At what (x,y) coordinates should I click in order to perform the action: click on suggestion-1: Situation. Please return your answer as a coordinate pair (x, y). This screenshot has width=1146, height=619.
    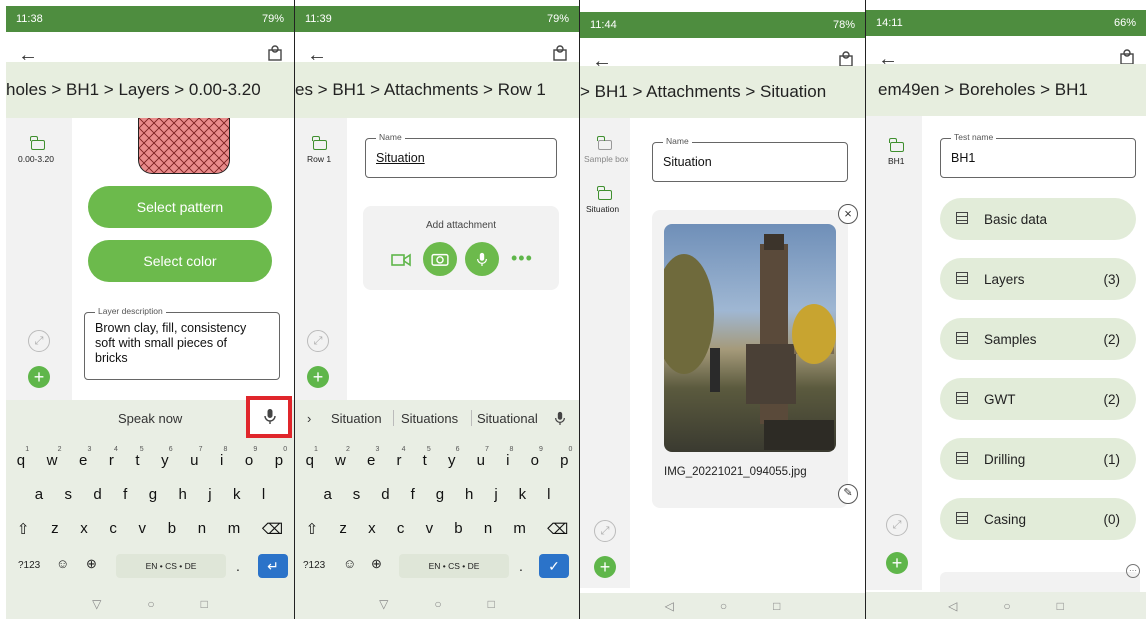
    Looking at the image, I should click on (356, 418).